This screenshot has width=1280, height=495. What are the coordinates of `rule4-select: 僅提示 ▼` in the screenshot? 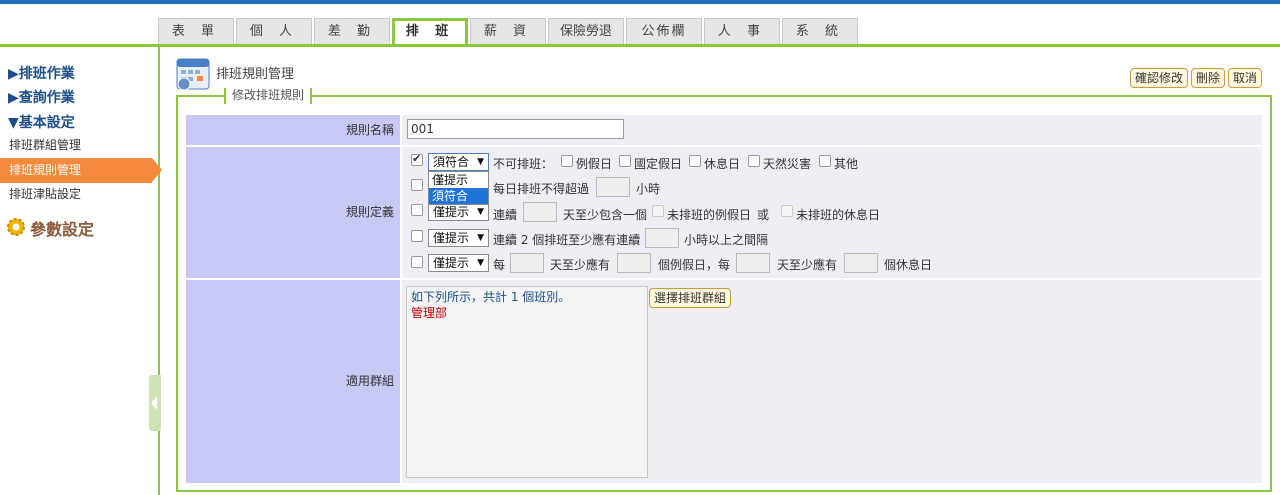 It's located at (458, 238).